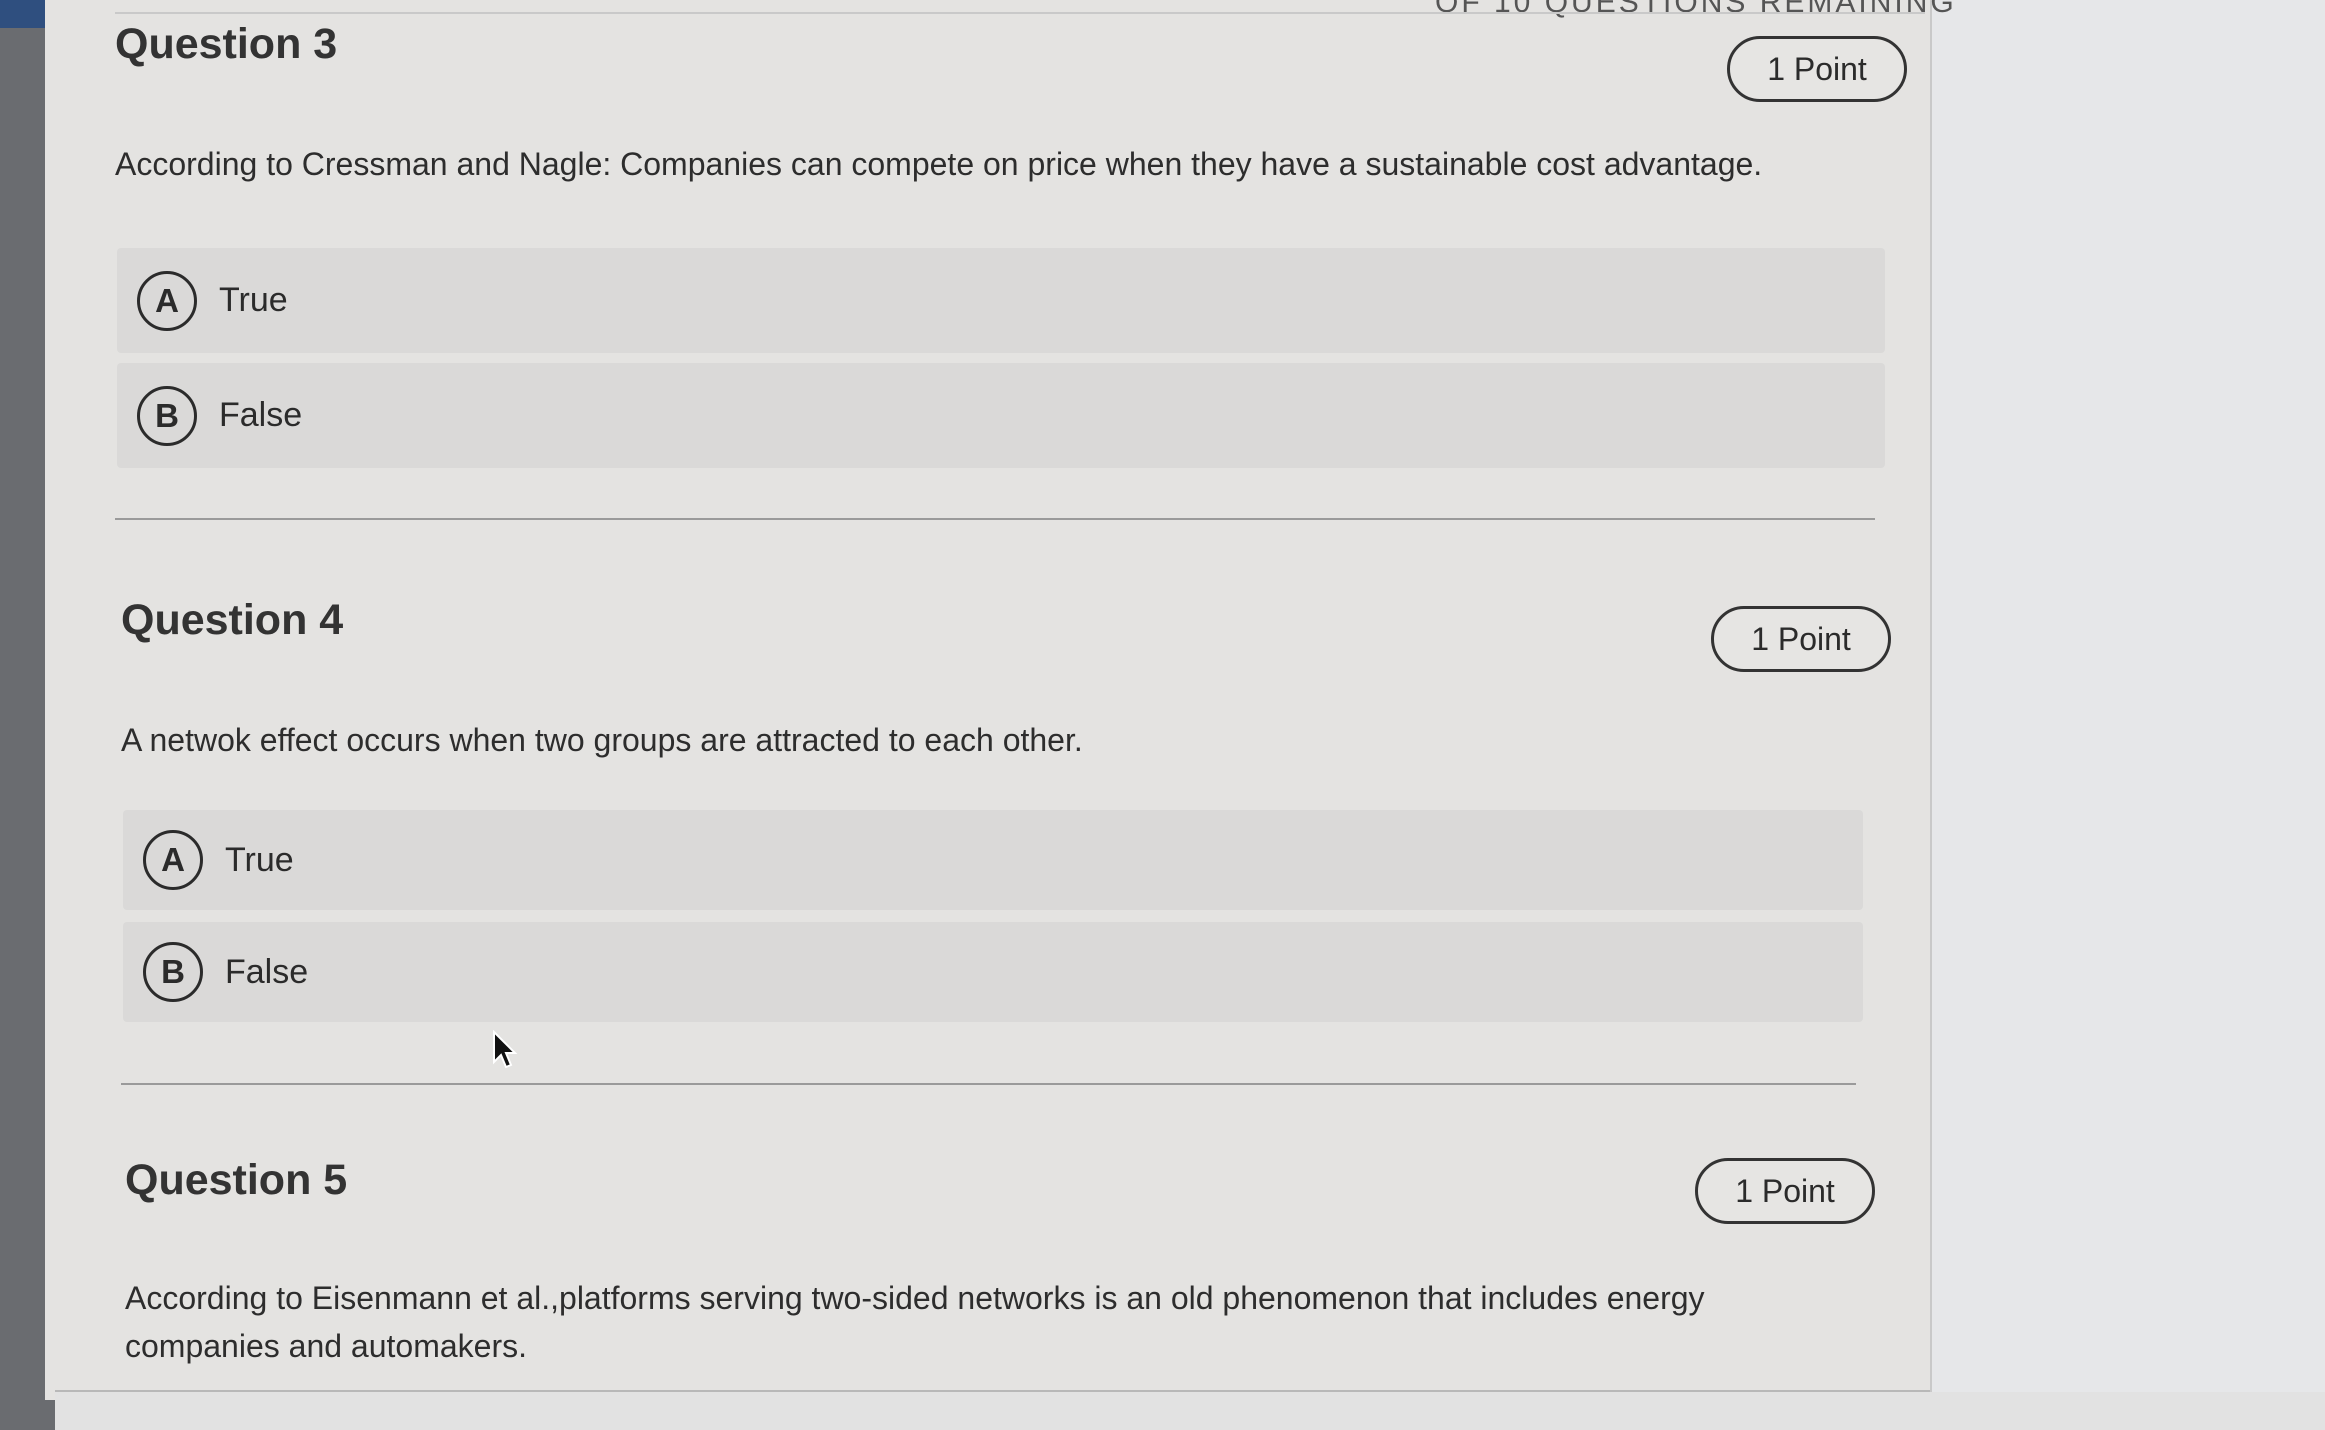  What do you see at coordinates (232, 620) in the screenshot?
I see `question-title: Question 4` at bounding box center [232, 620].